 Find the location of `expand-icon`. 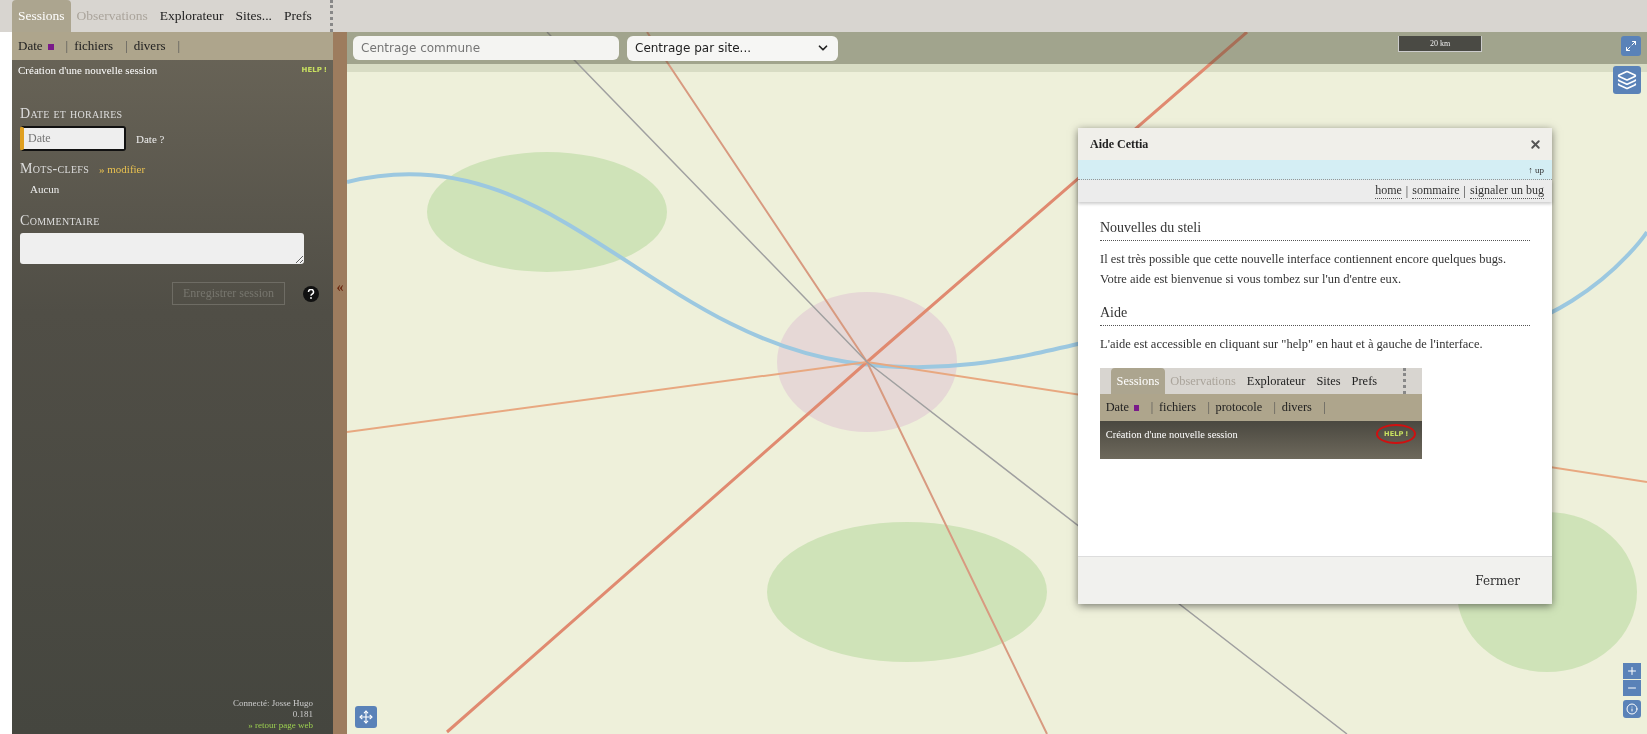

expand-icon is located at coordinates (1631, 46).